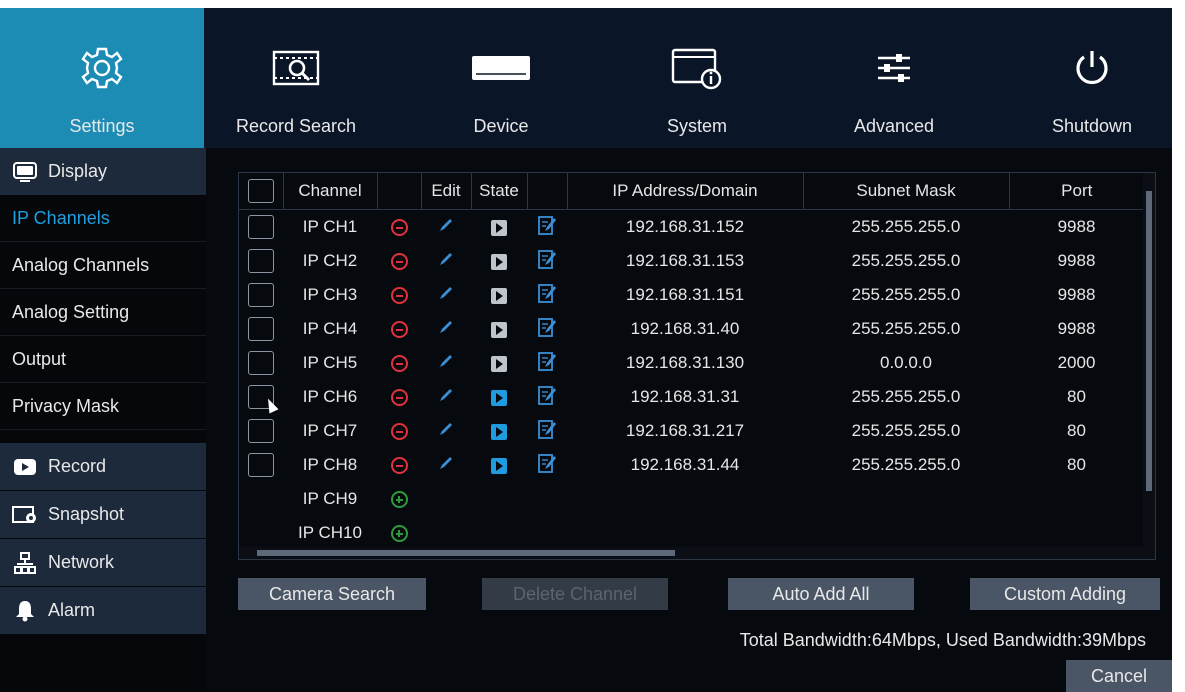  I want to click on table-row: IP CH9, so click(691, 499).